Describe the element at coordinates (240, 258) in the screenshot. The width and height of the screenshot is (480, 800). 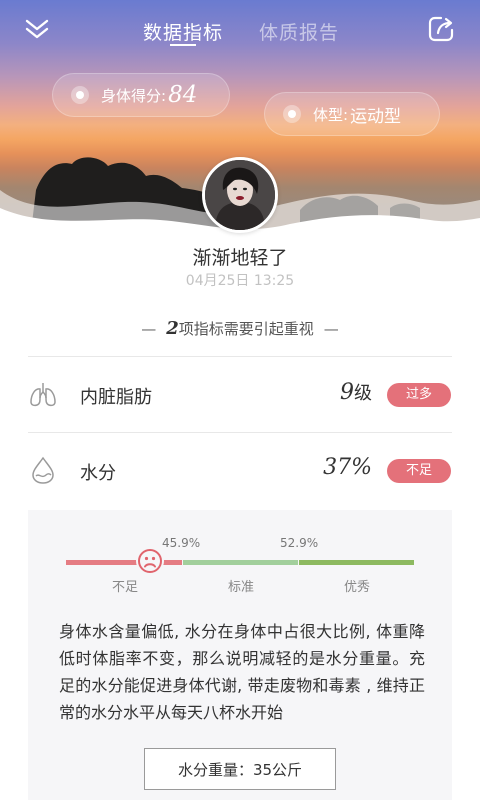
I see `user-name: 渐渐地轻了` at that location.